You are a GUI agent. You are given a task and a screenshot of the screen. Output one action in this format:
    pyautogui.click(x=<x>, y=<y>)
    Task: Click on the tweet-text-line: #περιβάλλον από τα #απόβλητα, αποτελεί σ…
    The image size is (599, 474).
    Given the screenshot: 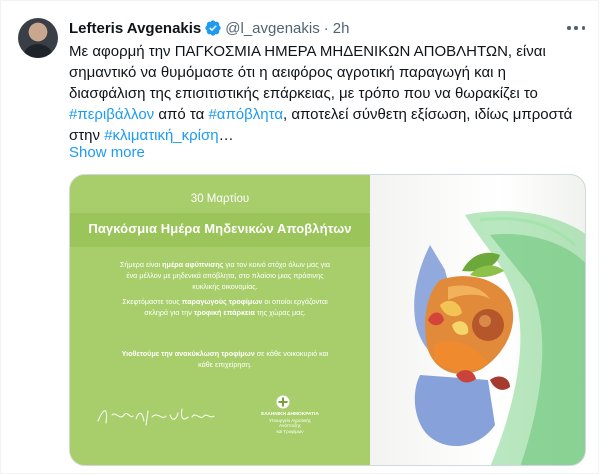 What is the action you would take?
    pyautogui.click(x=331, y=114)
    